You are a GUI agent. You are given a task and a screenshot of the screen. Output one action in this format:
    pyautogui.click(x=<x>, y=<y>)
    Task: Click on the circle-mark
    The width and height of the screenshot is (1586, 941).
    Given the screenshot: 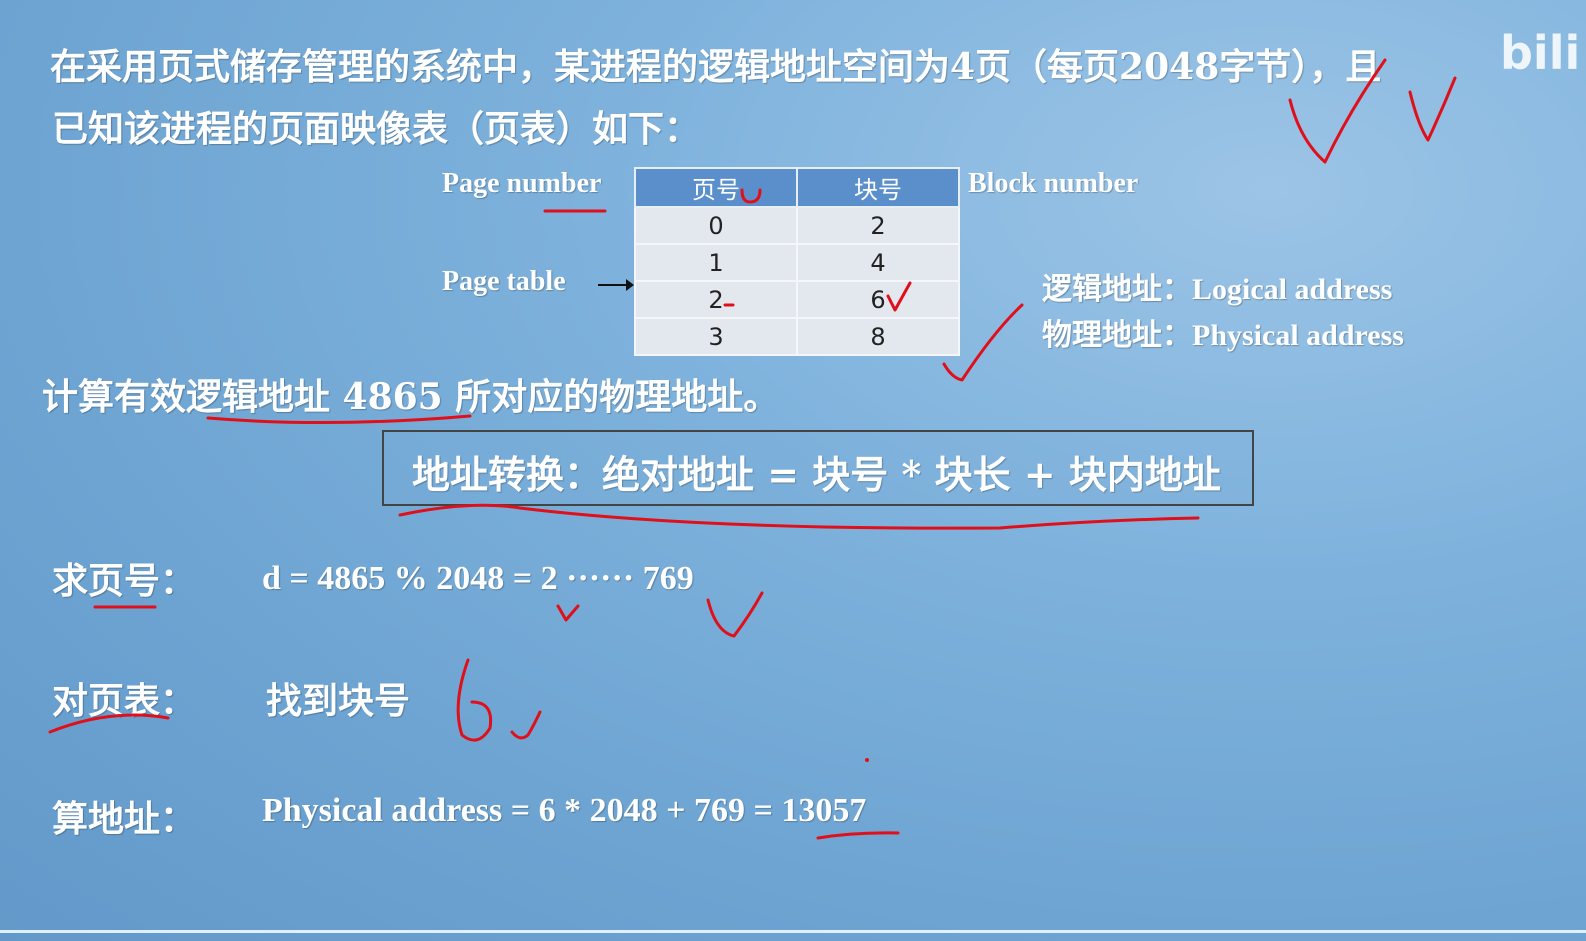 What is the action you would take?
    pyautogui.click(x=751, y=196)
    